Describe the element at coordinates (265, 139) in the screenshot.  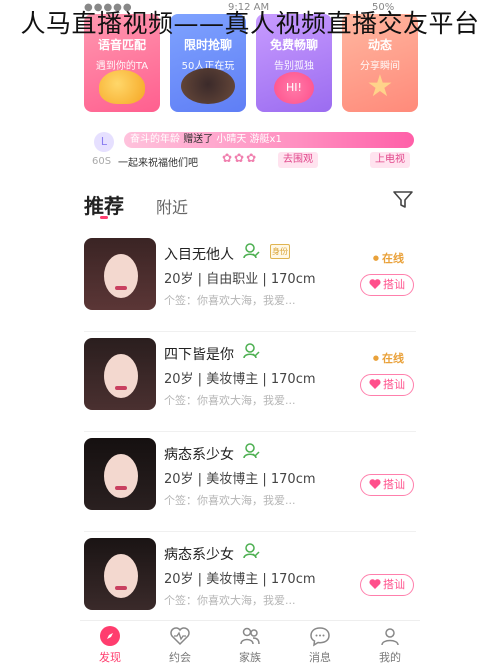
I see `gift-item: 游艇x1` at that location.